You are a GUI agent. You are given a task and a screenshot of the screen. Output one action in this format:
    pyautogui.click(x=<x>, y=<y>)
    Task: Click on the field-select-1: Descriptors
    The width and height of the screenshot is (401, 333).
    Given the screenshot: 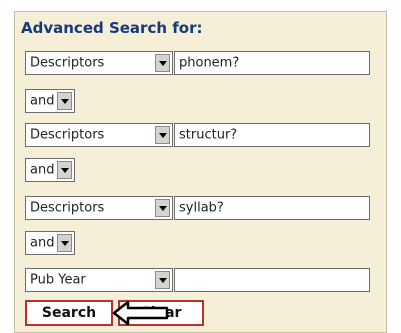 What is the action you would take?
    pyautogui.click(x=99, y=63)
    